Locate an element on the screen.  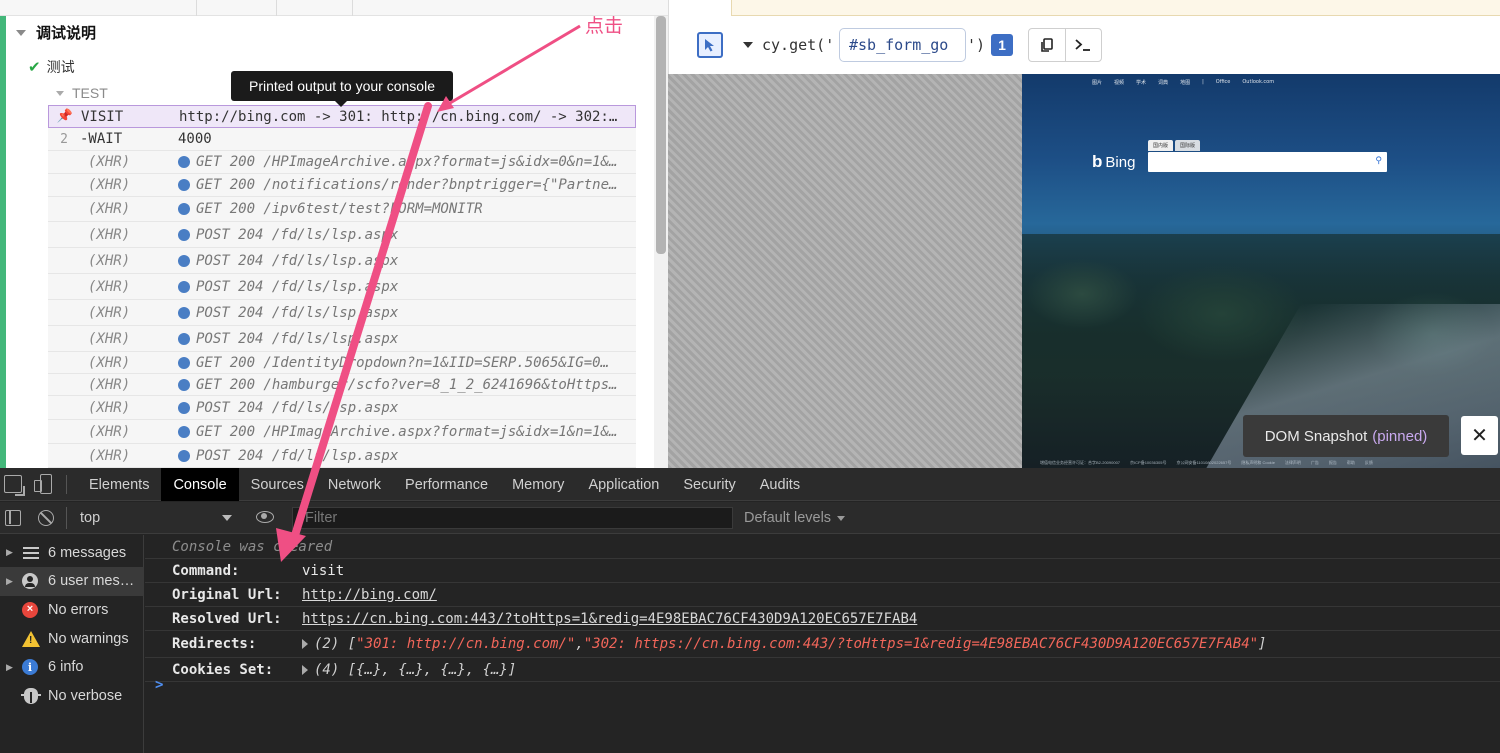
unpin-snapshot-button: ✕ is located at coordinates (1479, 435).